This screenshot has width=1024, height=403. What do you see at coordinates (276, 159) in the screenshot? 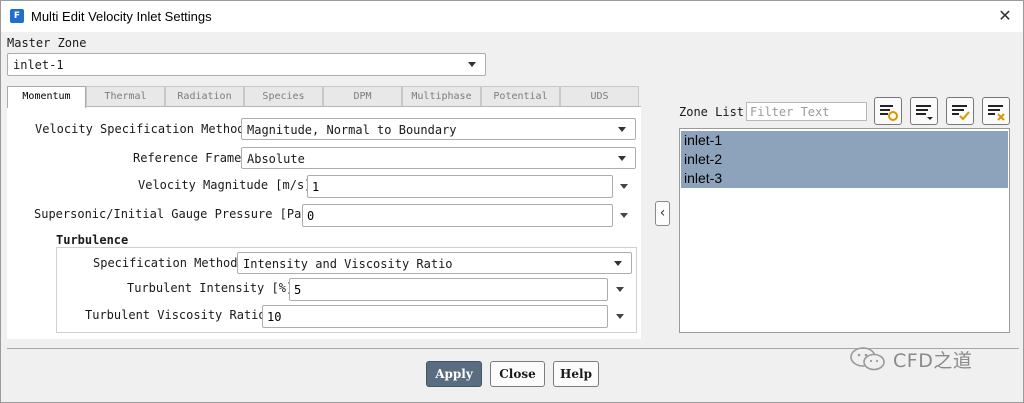
I see `reference-frame-value: Absolute` at bounding box center [276, 159].